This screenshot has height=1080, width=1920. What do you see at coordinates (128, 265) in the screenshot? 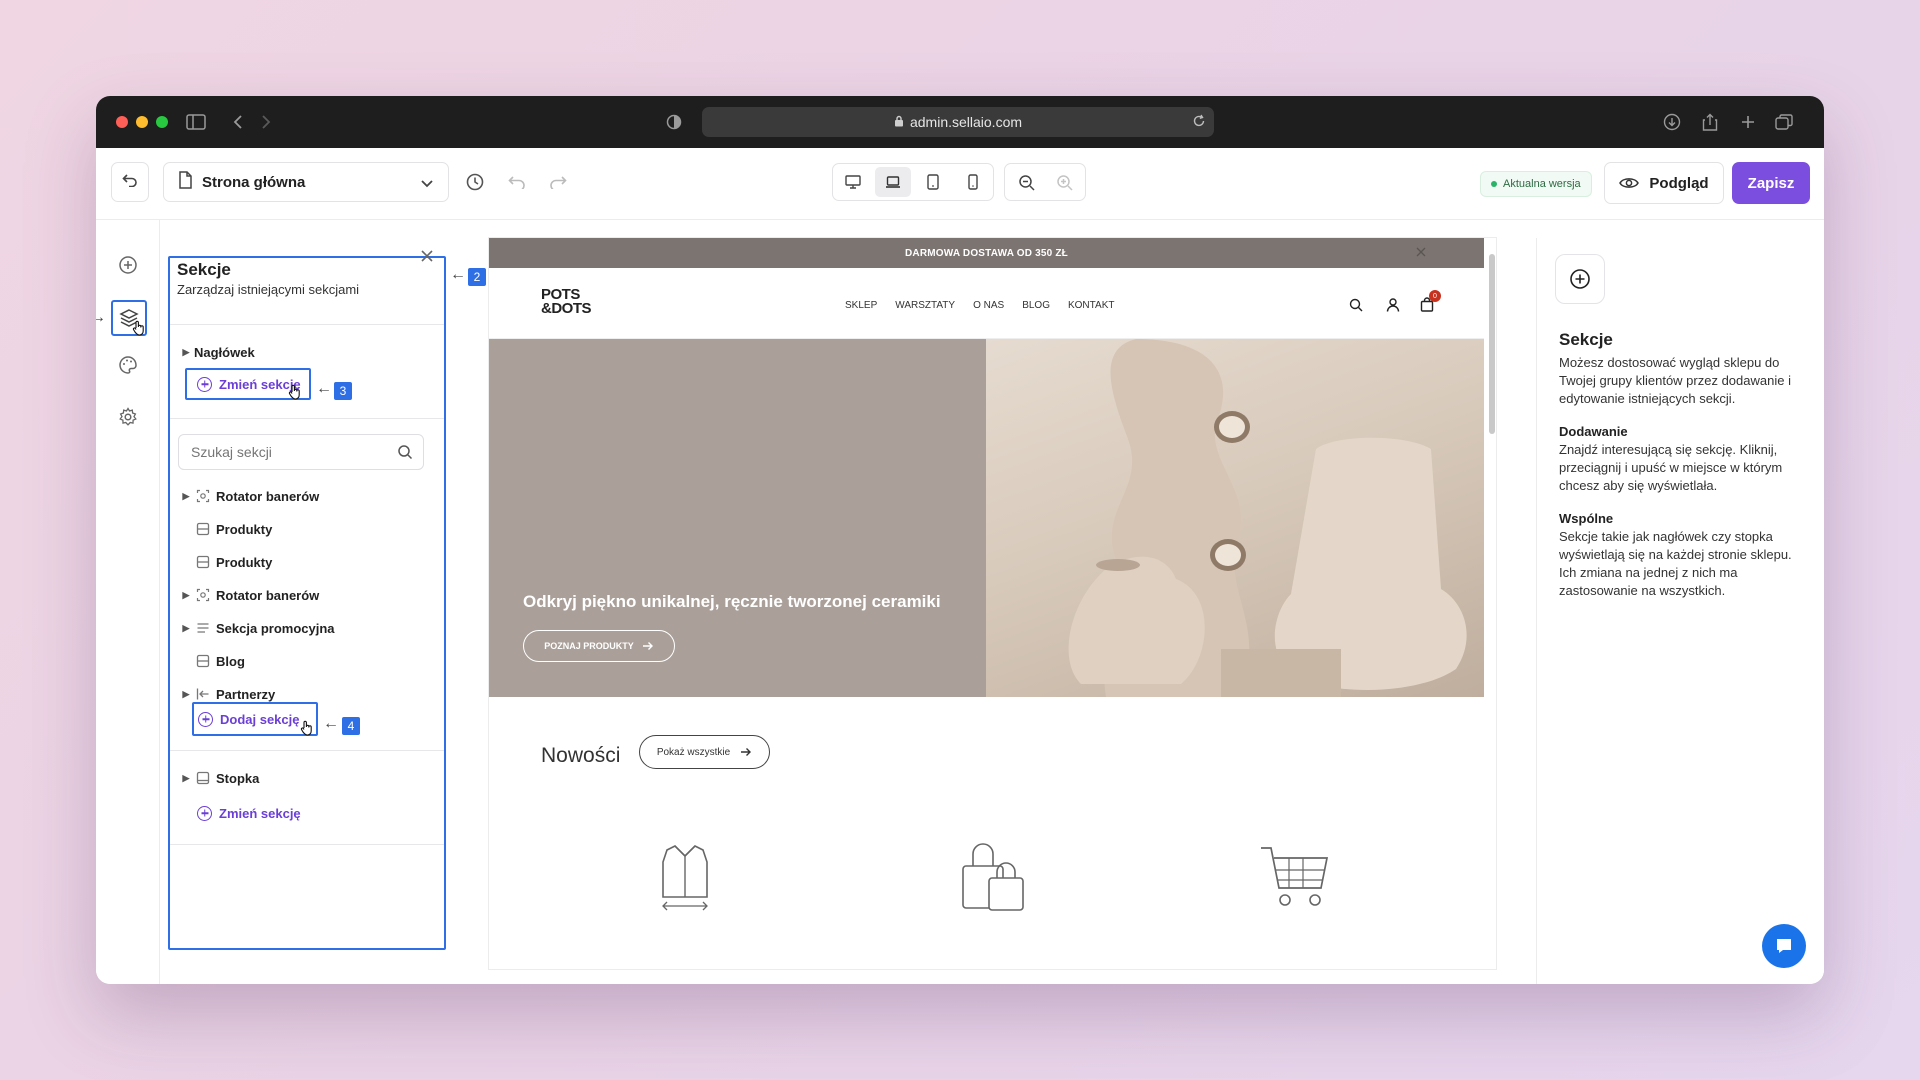
I see `add-section-tool-button` at bounding box center [128, 265].